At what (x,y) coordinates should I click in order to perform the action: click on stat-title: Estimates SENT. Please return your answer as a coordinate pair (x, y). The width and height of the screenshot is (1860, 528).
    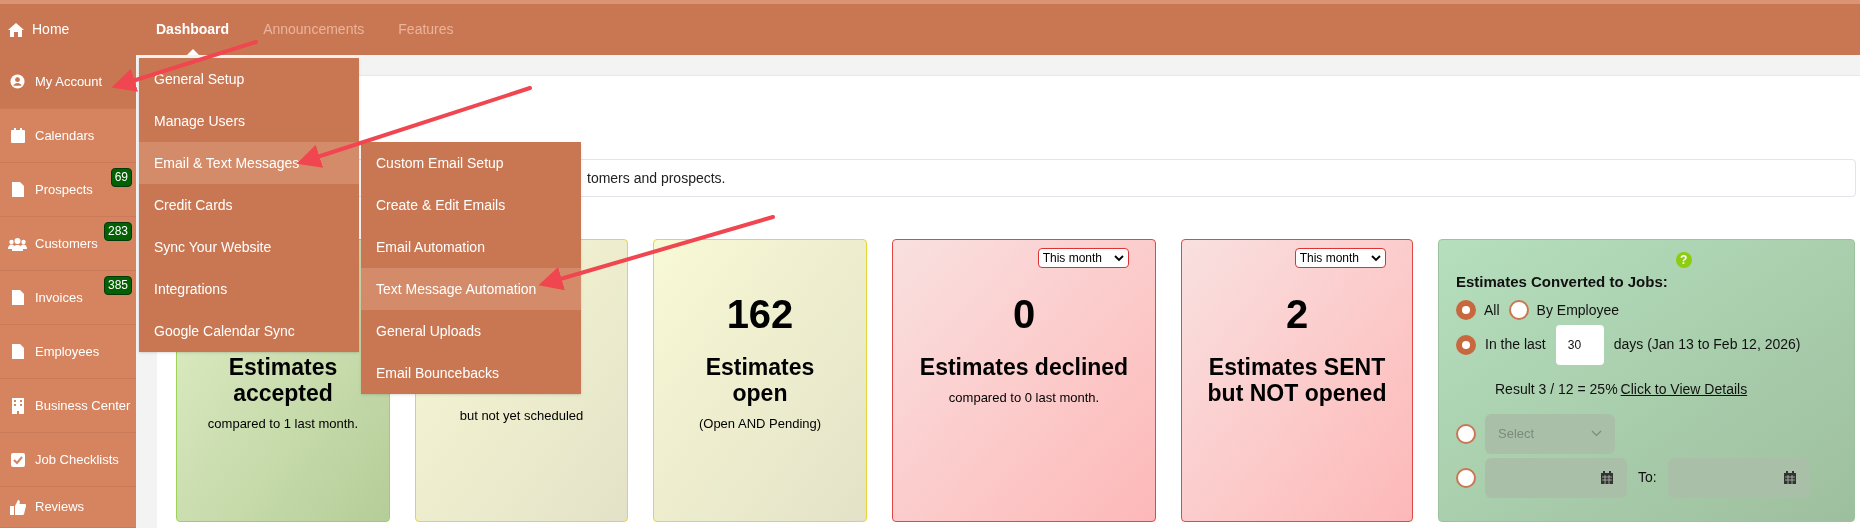
    Looking at the image, I should click on (1297, 367).